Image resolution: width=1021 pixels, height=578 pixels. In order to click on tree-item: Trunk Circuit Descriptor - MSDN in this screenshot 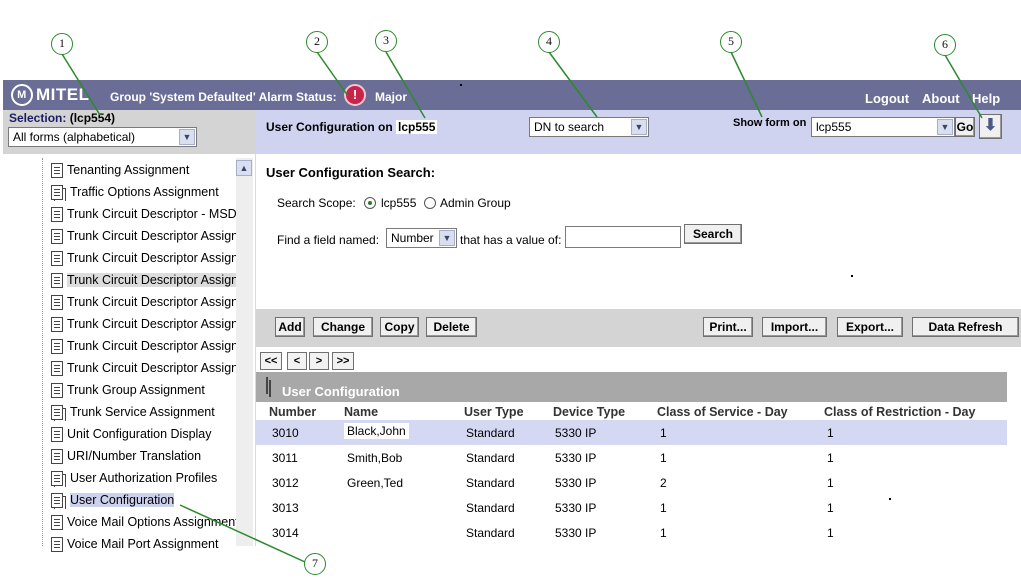, I will do `click(143, 214)`.